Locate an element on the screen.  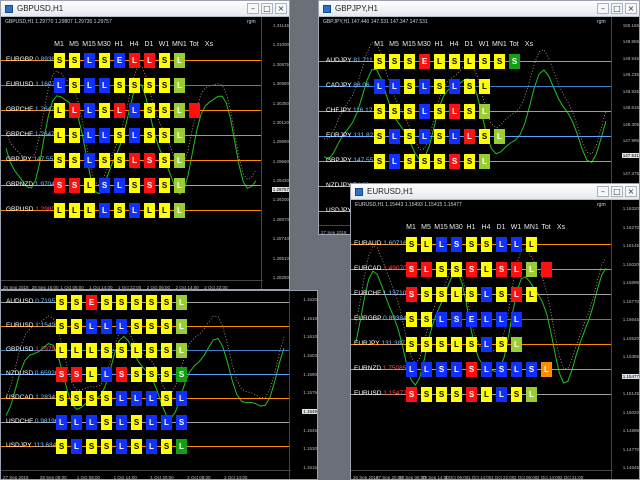
window-titlebar: EURUSD,H1 – □ × is located at coordinates (495, 192).